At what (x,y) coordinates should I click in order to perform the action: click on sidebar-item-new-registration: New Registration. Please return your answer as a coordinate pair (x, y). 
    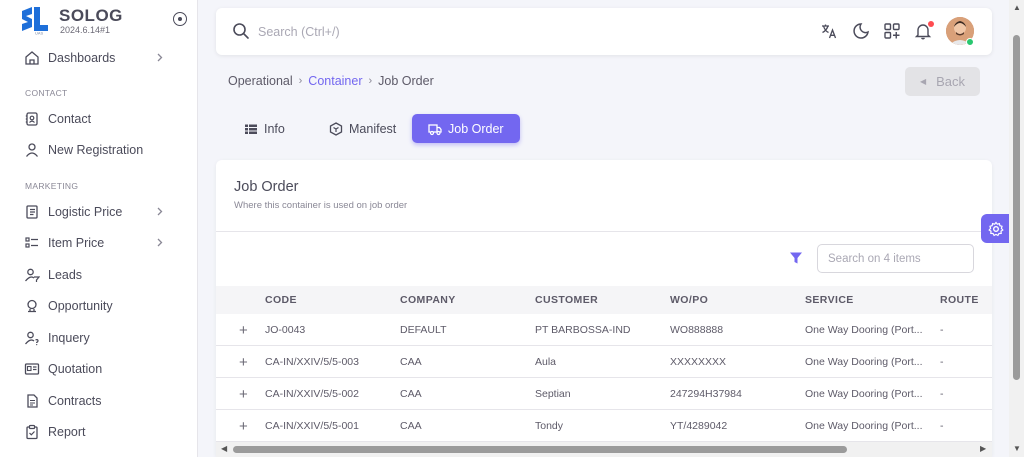
    Looking at the image, I should click on (104, 150).